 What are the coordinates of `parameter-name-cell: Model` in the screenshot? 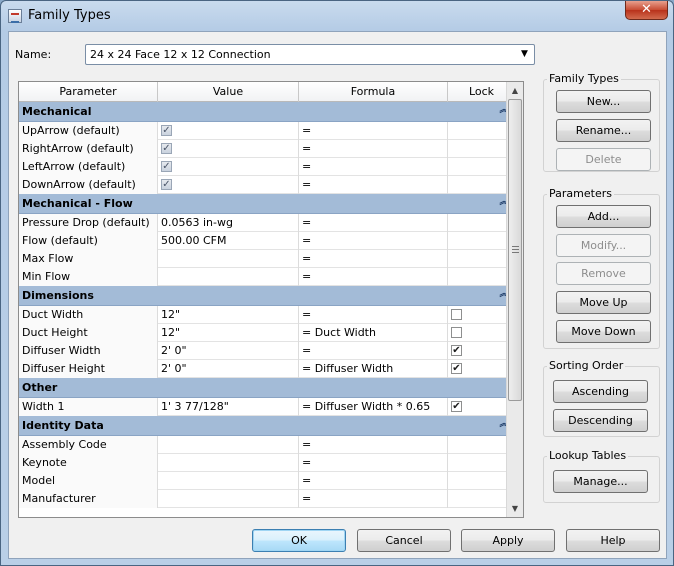 It's located at (88, 481).